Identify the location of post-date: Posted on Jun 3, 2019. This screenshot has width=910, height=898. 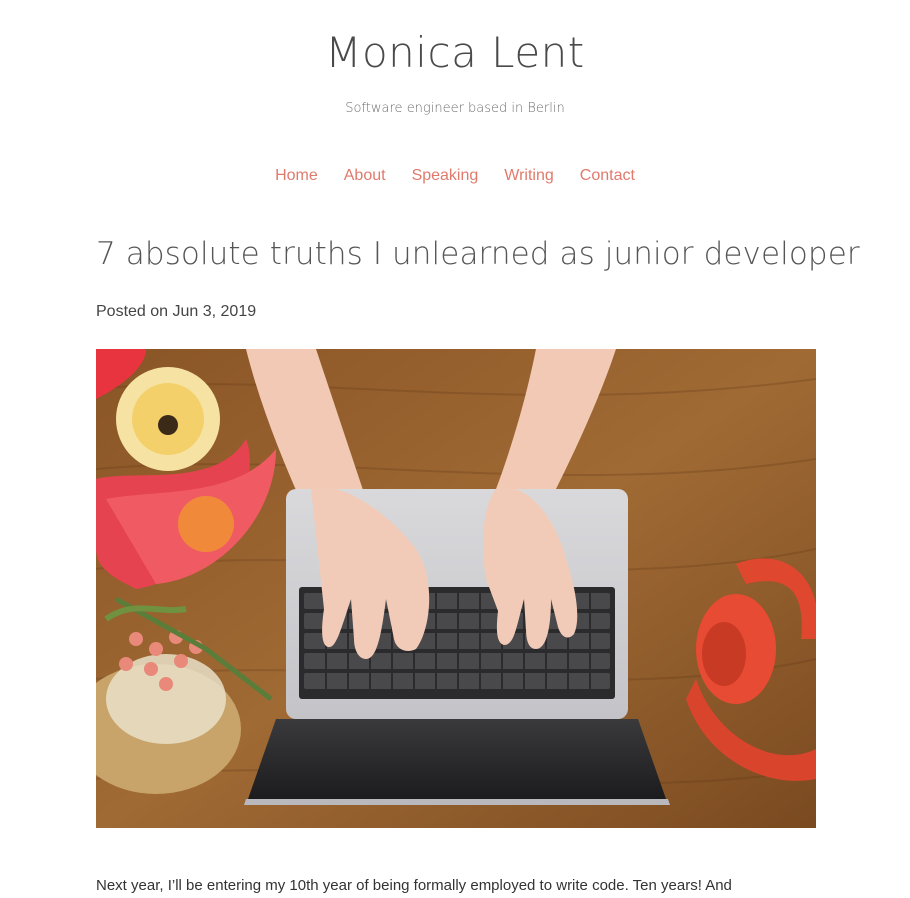
(176, 311).